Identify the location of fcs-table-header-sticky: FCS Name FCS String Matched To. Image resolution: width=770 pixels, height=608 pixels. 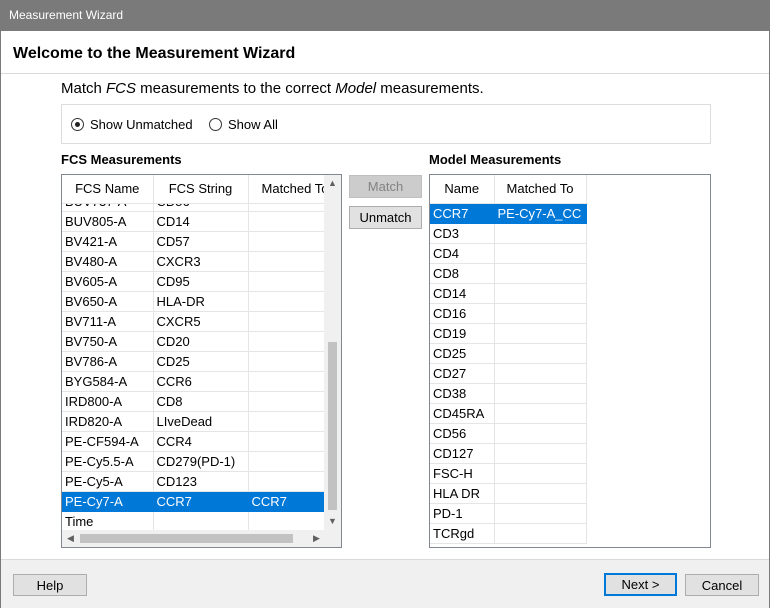
(193, 189).